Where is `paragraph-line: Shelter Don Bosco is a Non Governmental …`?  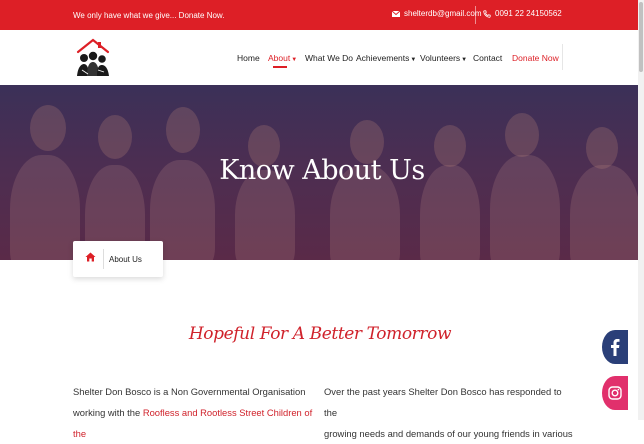
paragraph-line: Shelter Don Bosco is a Non Governmental … is located at coordinates (189, 391).